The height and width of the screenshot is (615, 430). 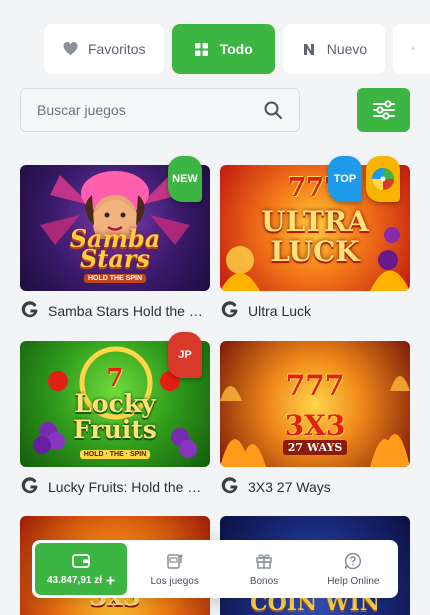 I want to click on game-card: 777 3X3 27 WAYS 3X3 27 Ways, so click(x=315, y=419).